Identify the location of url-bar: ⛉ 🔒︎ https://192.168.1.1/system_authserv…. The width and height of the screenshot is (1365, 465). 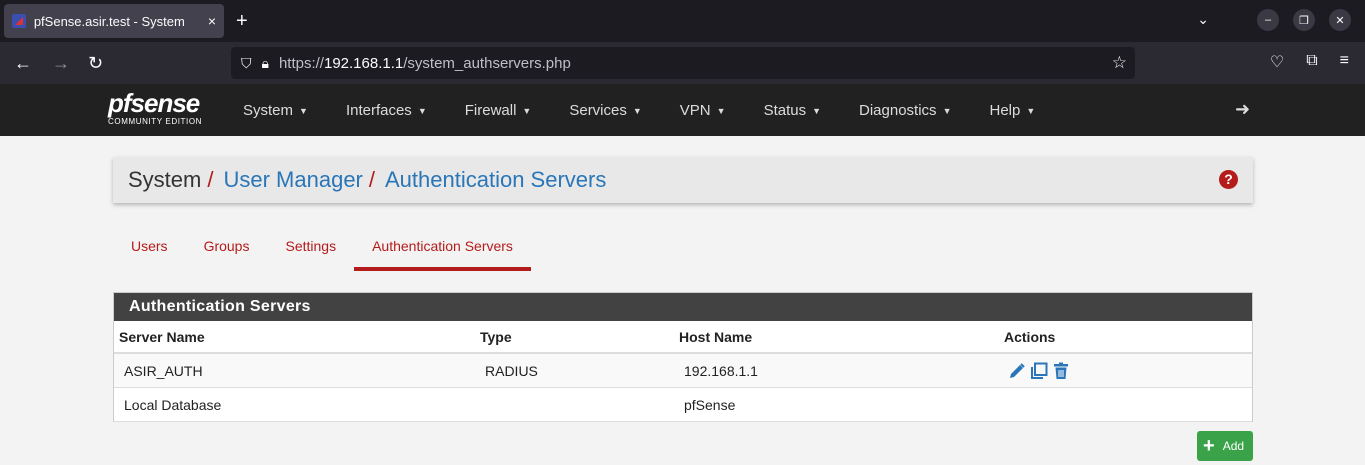
(683, 63).